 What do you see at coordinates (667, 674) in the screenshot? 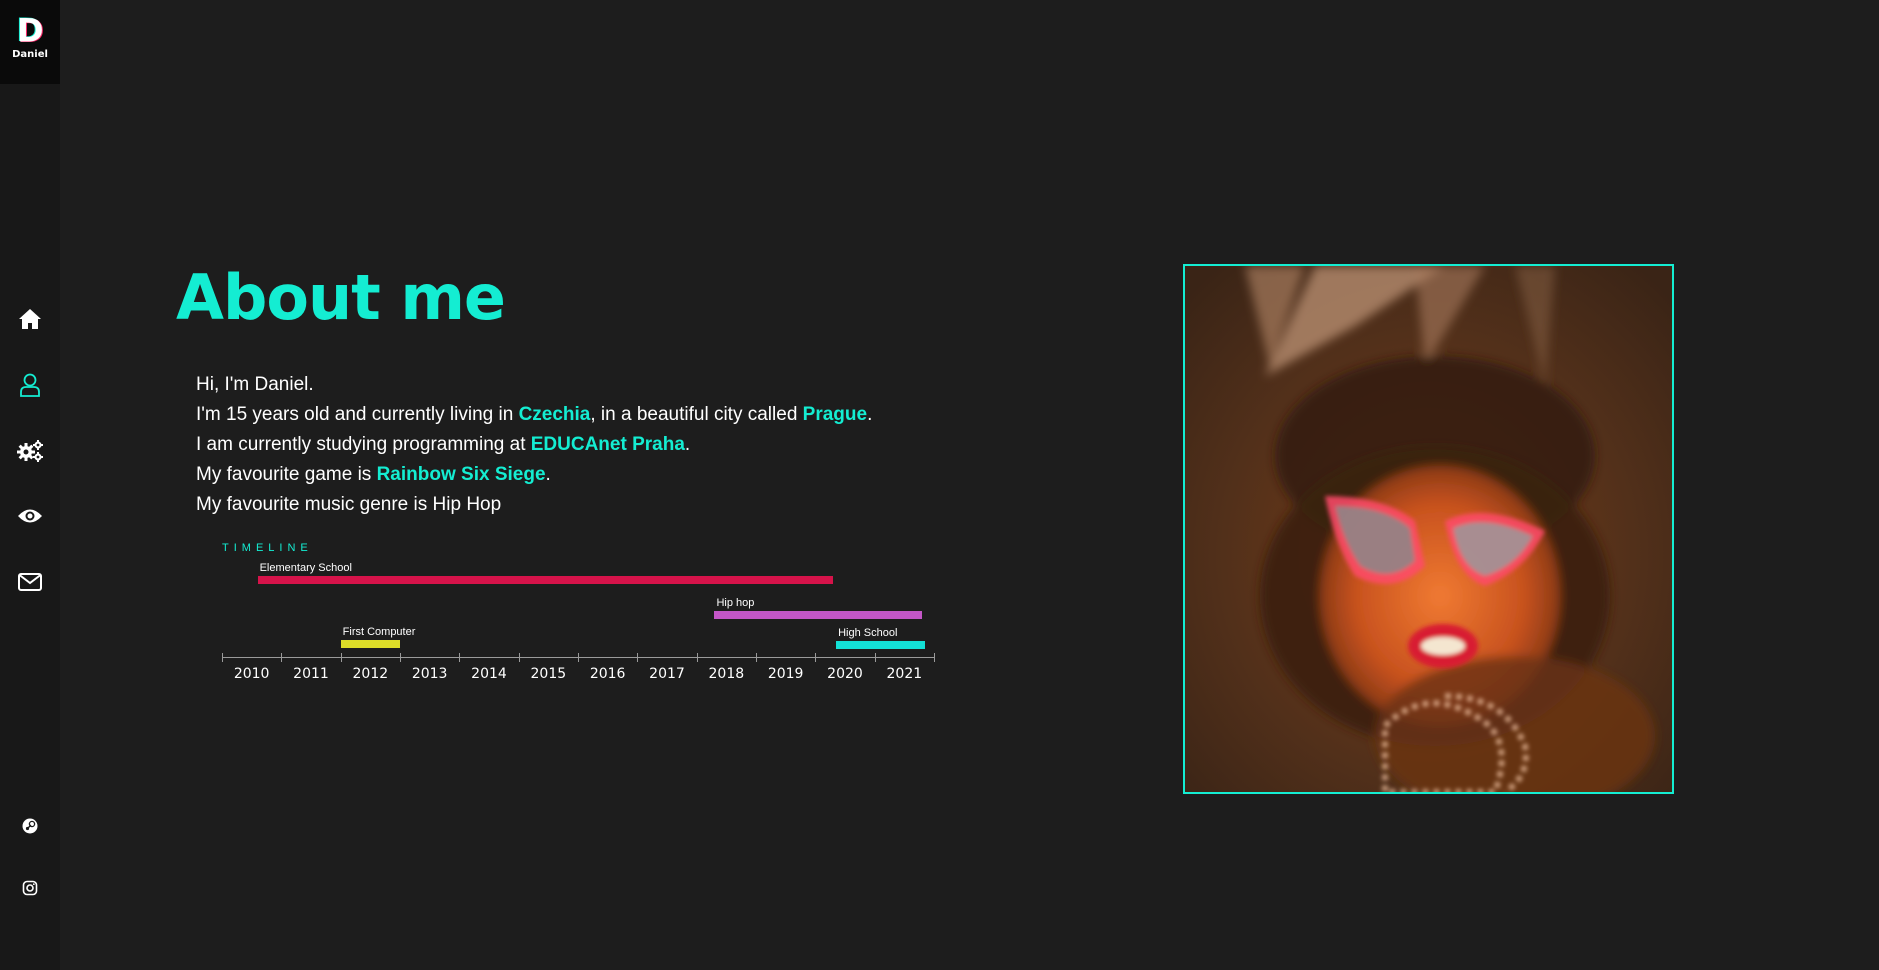
I see `timeline-year-label: 2017` at bounding box center [667, 674].